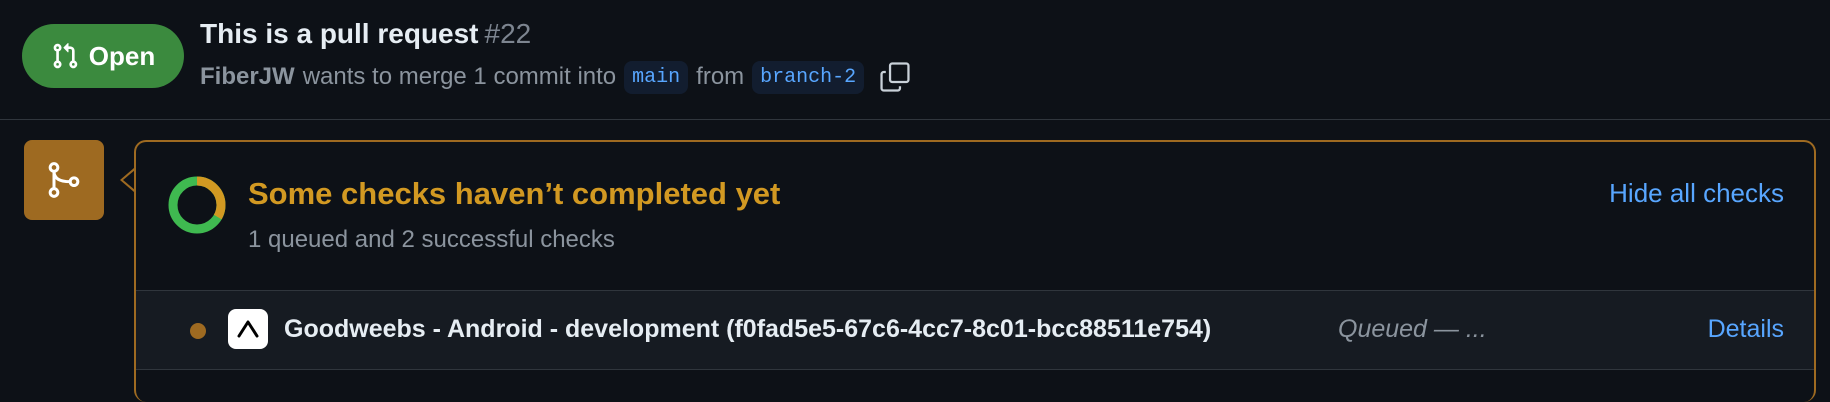 The image size is (1830, 402). What do you see at coordinates (248, 329) in the screenshot?
I see `expo-logo-icon` at bounding box center [248, 329].